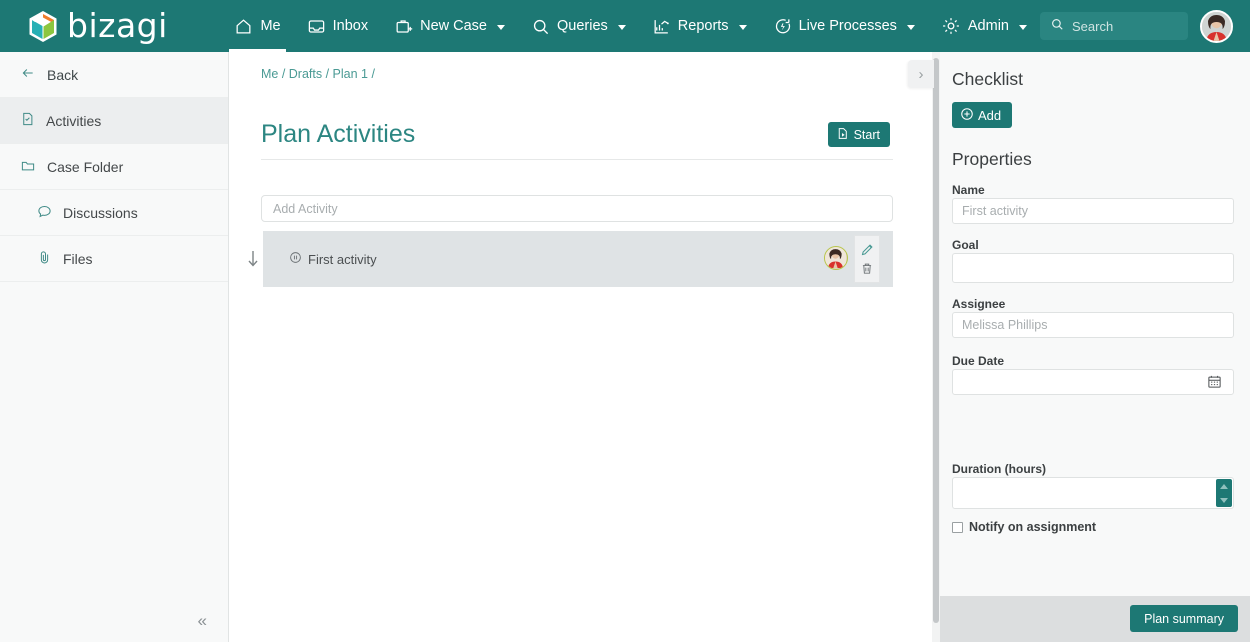 The width and height of the screenshot is (1250, 642). I want to click on bizagi-hex-logo-icon, so click(43, 26).